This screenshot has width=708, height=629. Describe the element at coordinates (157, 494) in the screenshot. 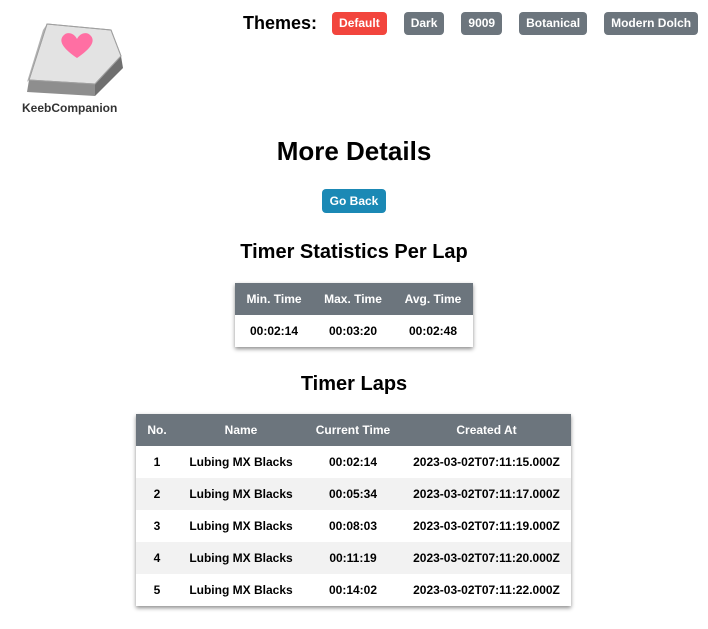

I see `lap-number-cell: 2` at that location.